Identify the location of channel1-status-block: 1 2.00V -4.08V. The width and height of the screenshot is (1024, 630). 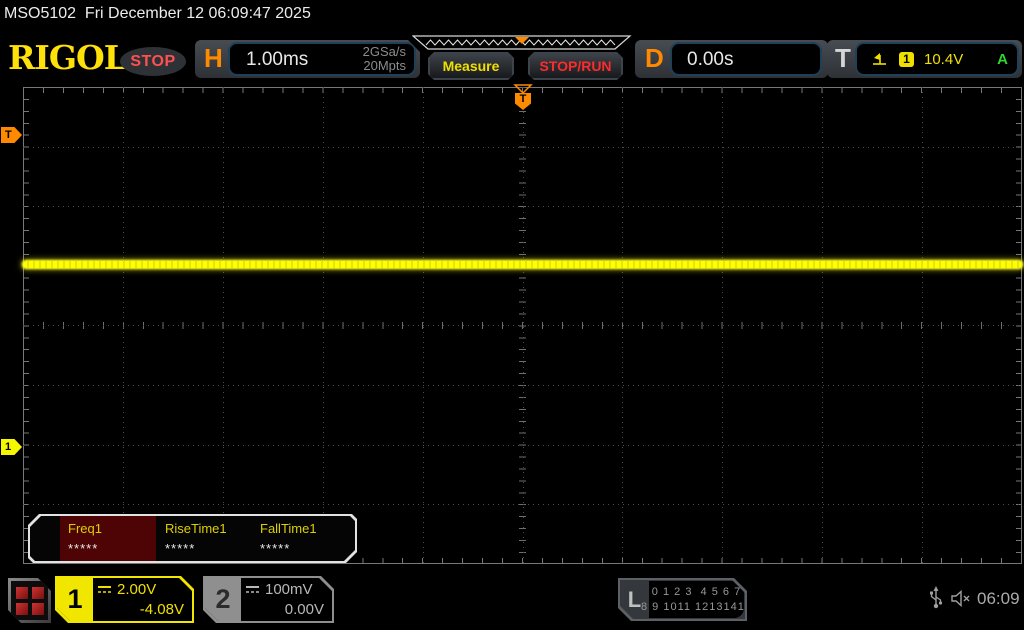
(124, 599).